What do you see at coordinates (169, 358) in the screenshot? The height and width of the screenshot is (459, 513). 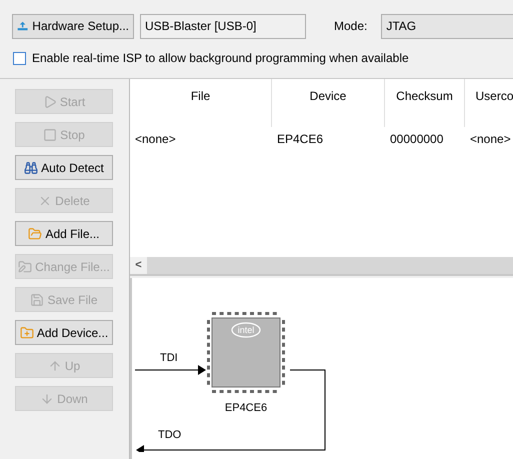 I see `tdi-label: TDI` at bounding box center [169, 358].